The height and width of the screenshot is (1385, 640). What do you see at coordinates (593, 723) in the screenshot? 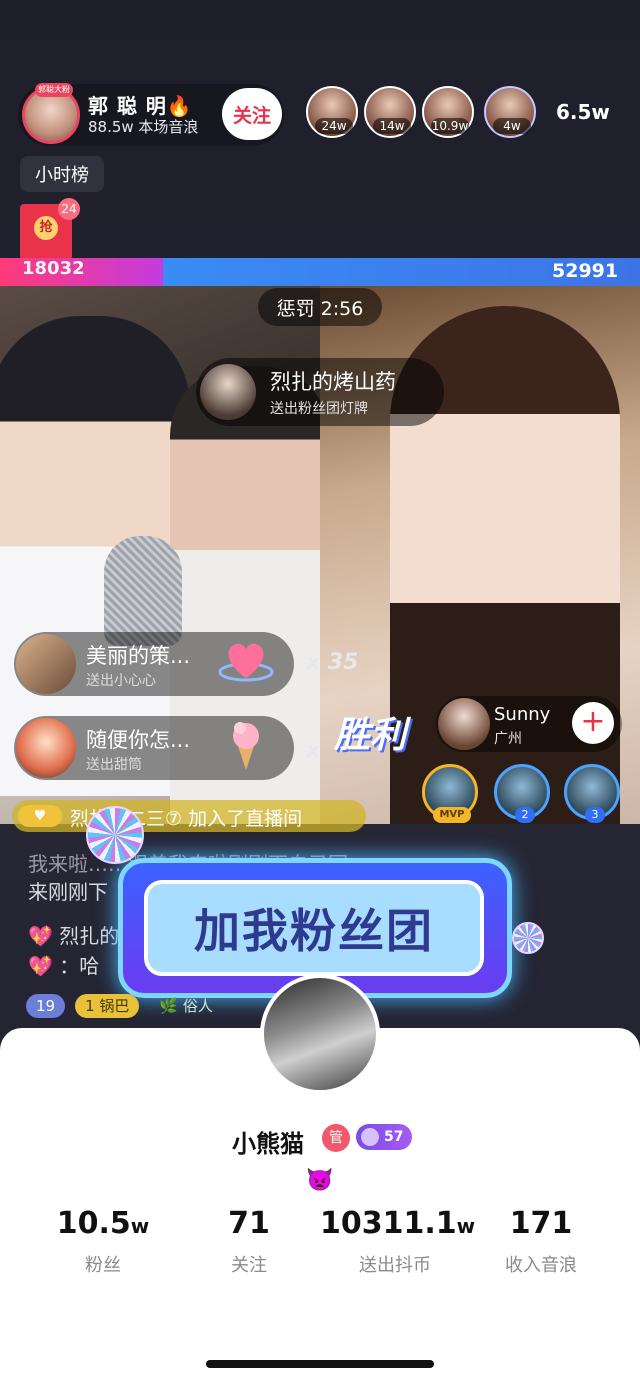
I see `follow-opponent-button: +` at bounding box center [593, 723].